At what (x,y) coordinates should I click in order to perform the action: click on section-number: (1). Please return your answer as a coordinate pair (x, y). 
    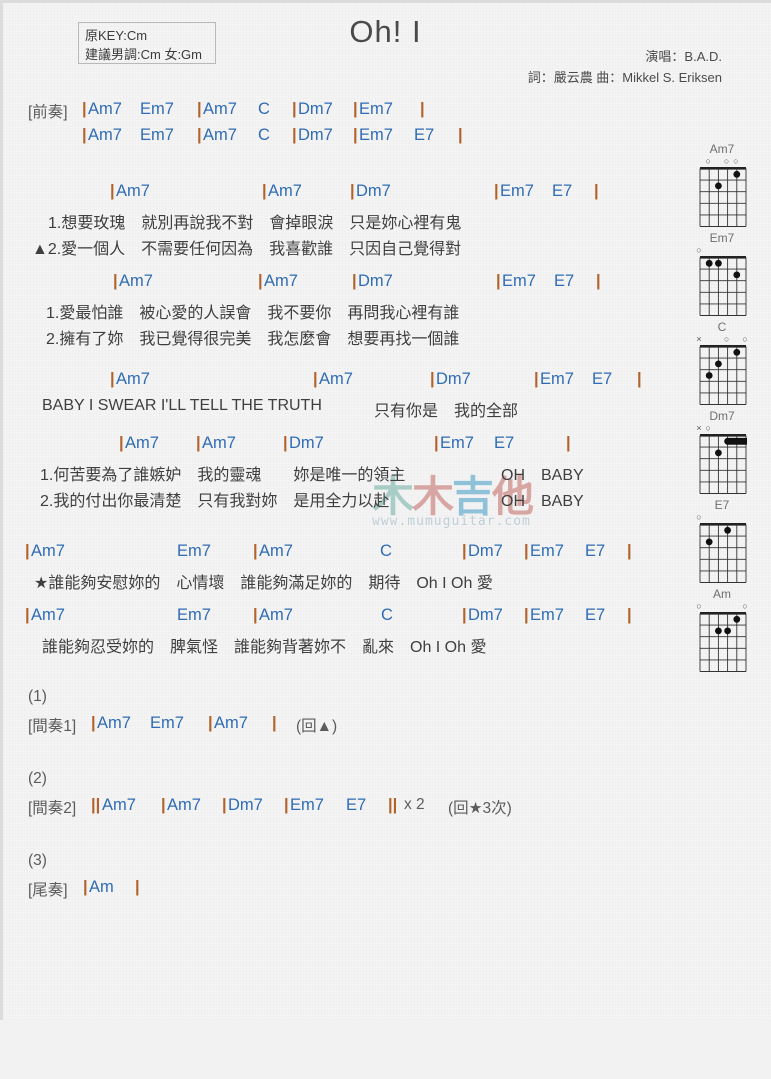
    Looking at the image, I should click on (37, 696).